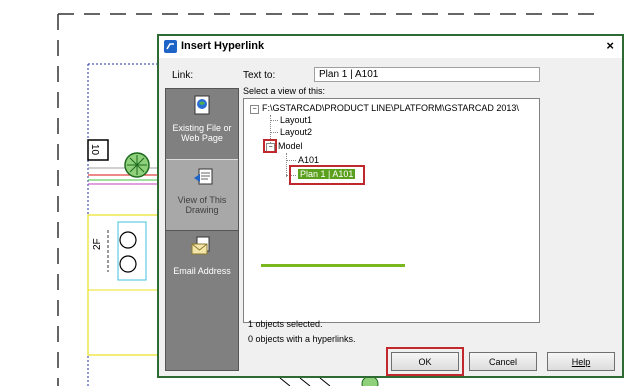 The width and height of the screenshot is (628, 386). What do you see at coordinates (327, 175) in the screenshot?
I see `highlight-box-plan` at bounding box center [327, 175].